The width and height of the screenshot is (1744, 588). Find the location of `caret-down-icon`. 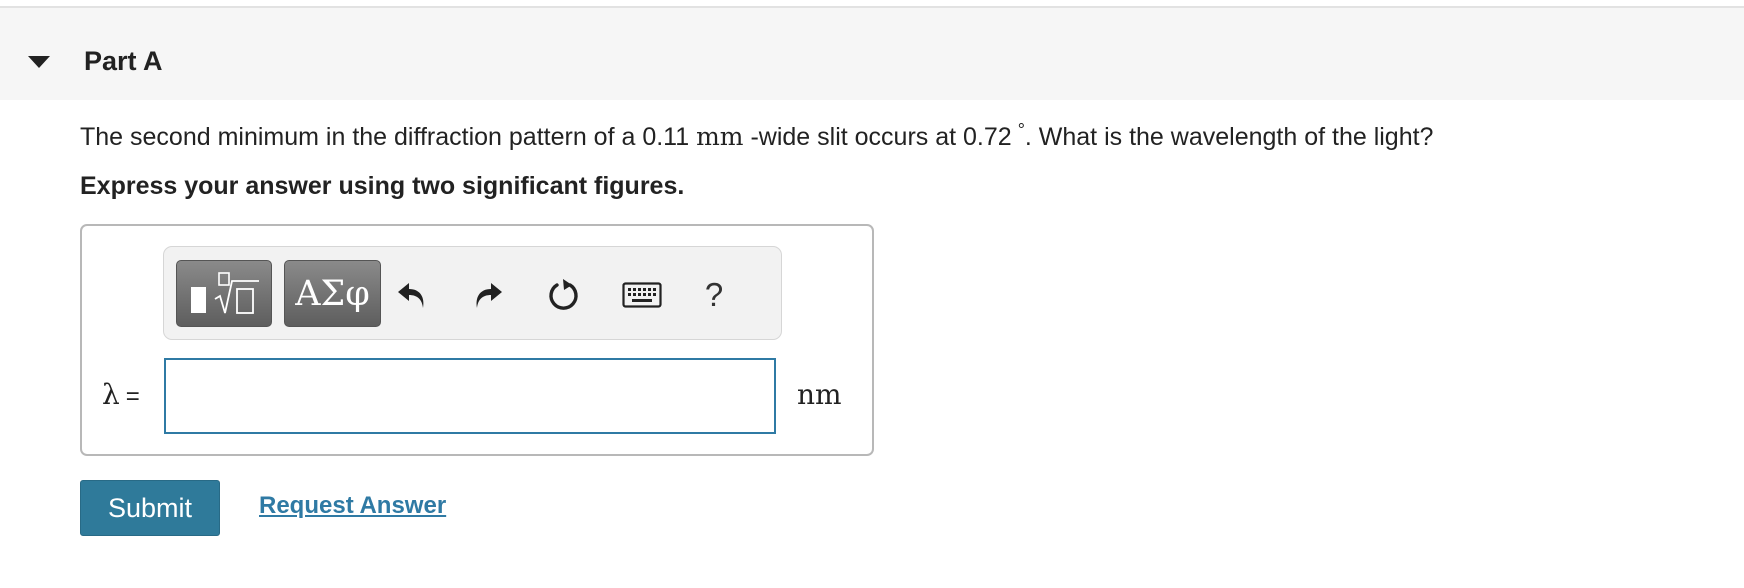

caret-down-icon is located at coordinates (39, 62).